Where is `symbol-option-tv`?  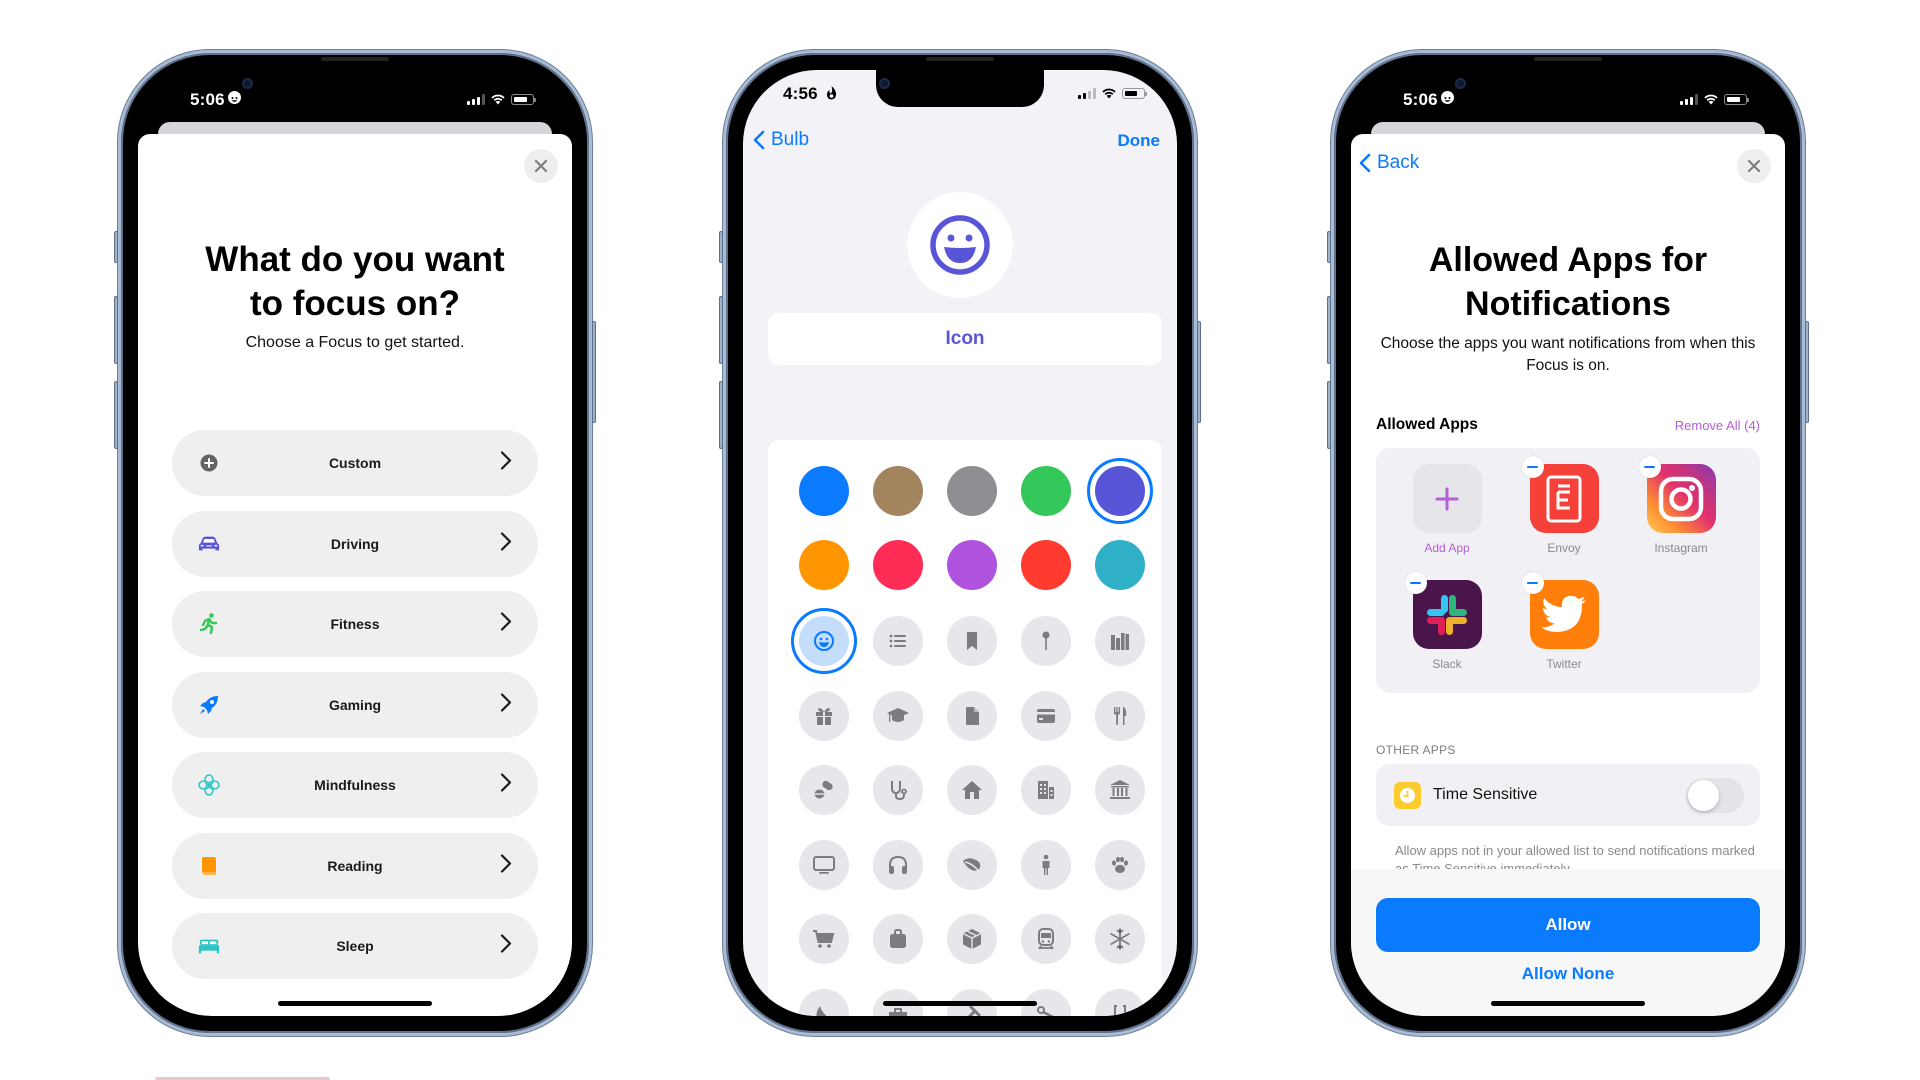
symbol-option-tv is located at coordinates (824, 864).